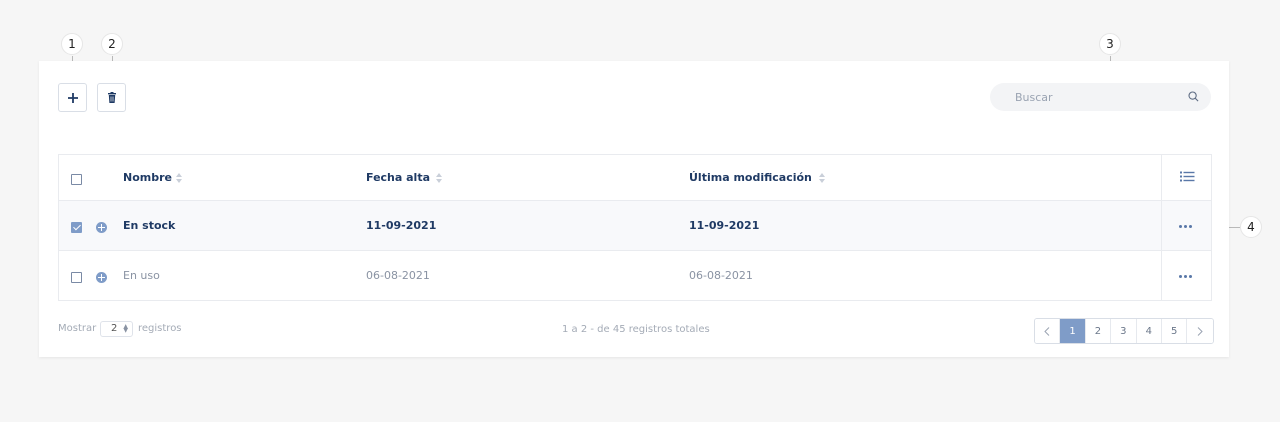 This screenshot has width=1280, height=422. Describe the element at coordinates (72, 44) in the screenshot. I see `callout-marker-1: 1` at that location.